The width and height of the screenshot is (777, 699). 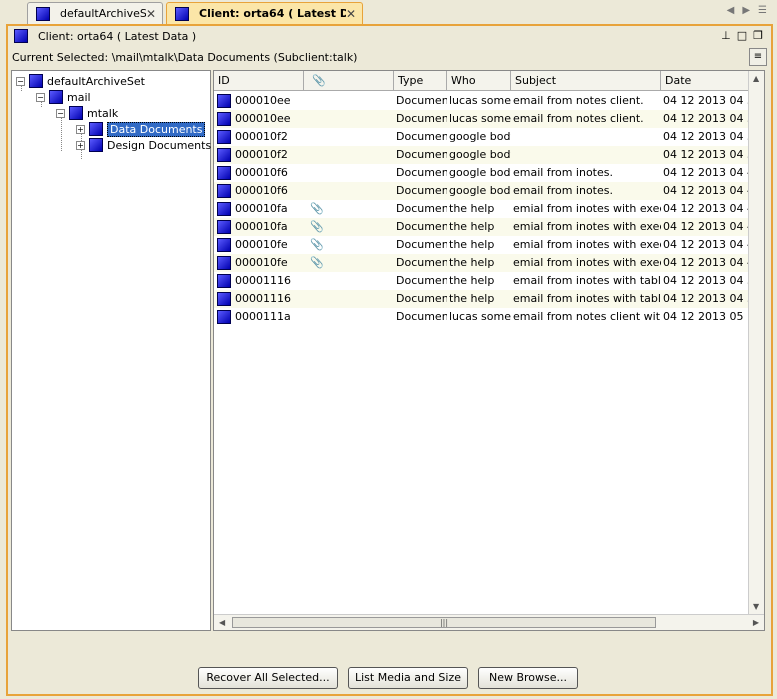 What do you see at coordinates (726, 35) in the screenshot?
I see `pin-icon: ⊥` at bounding box center [726, 35].